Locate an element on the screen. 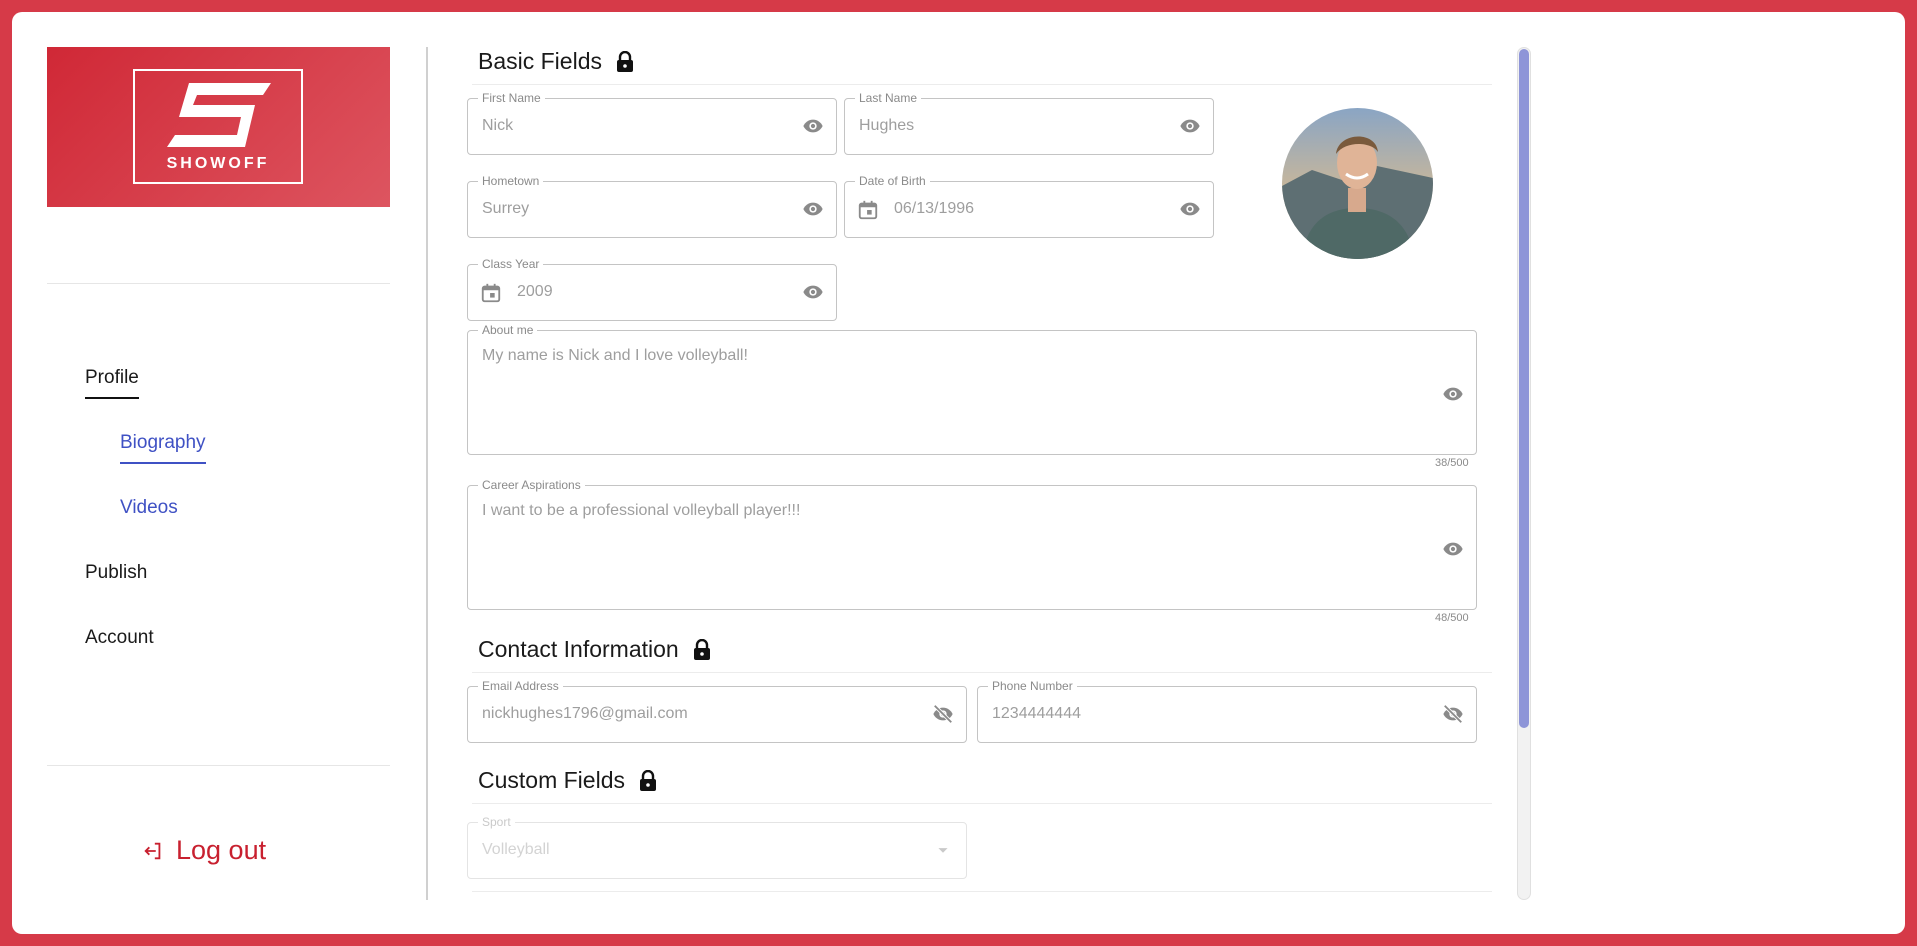 This screenshot has height=946, width=1917. logo-frame: SHOWOFF is located at coordinates (218, 126).